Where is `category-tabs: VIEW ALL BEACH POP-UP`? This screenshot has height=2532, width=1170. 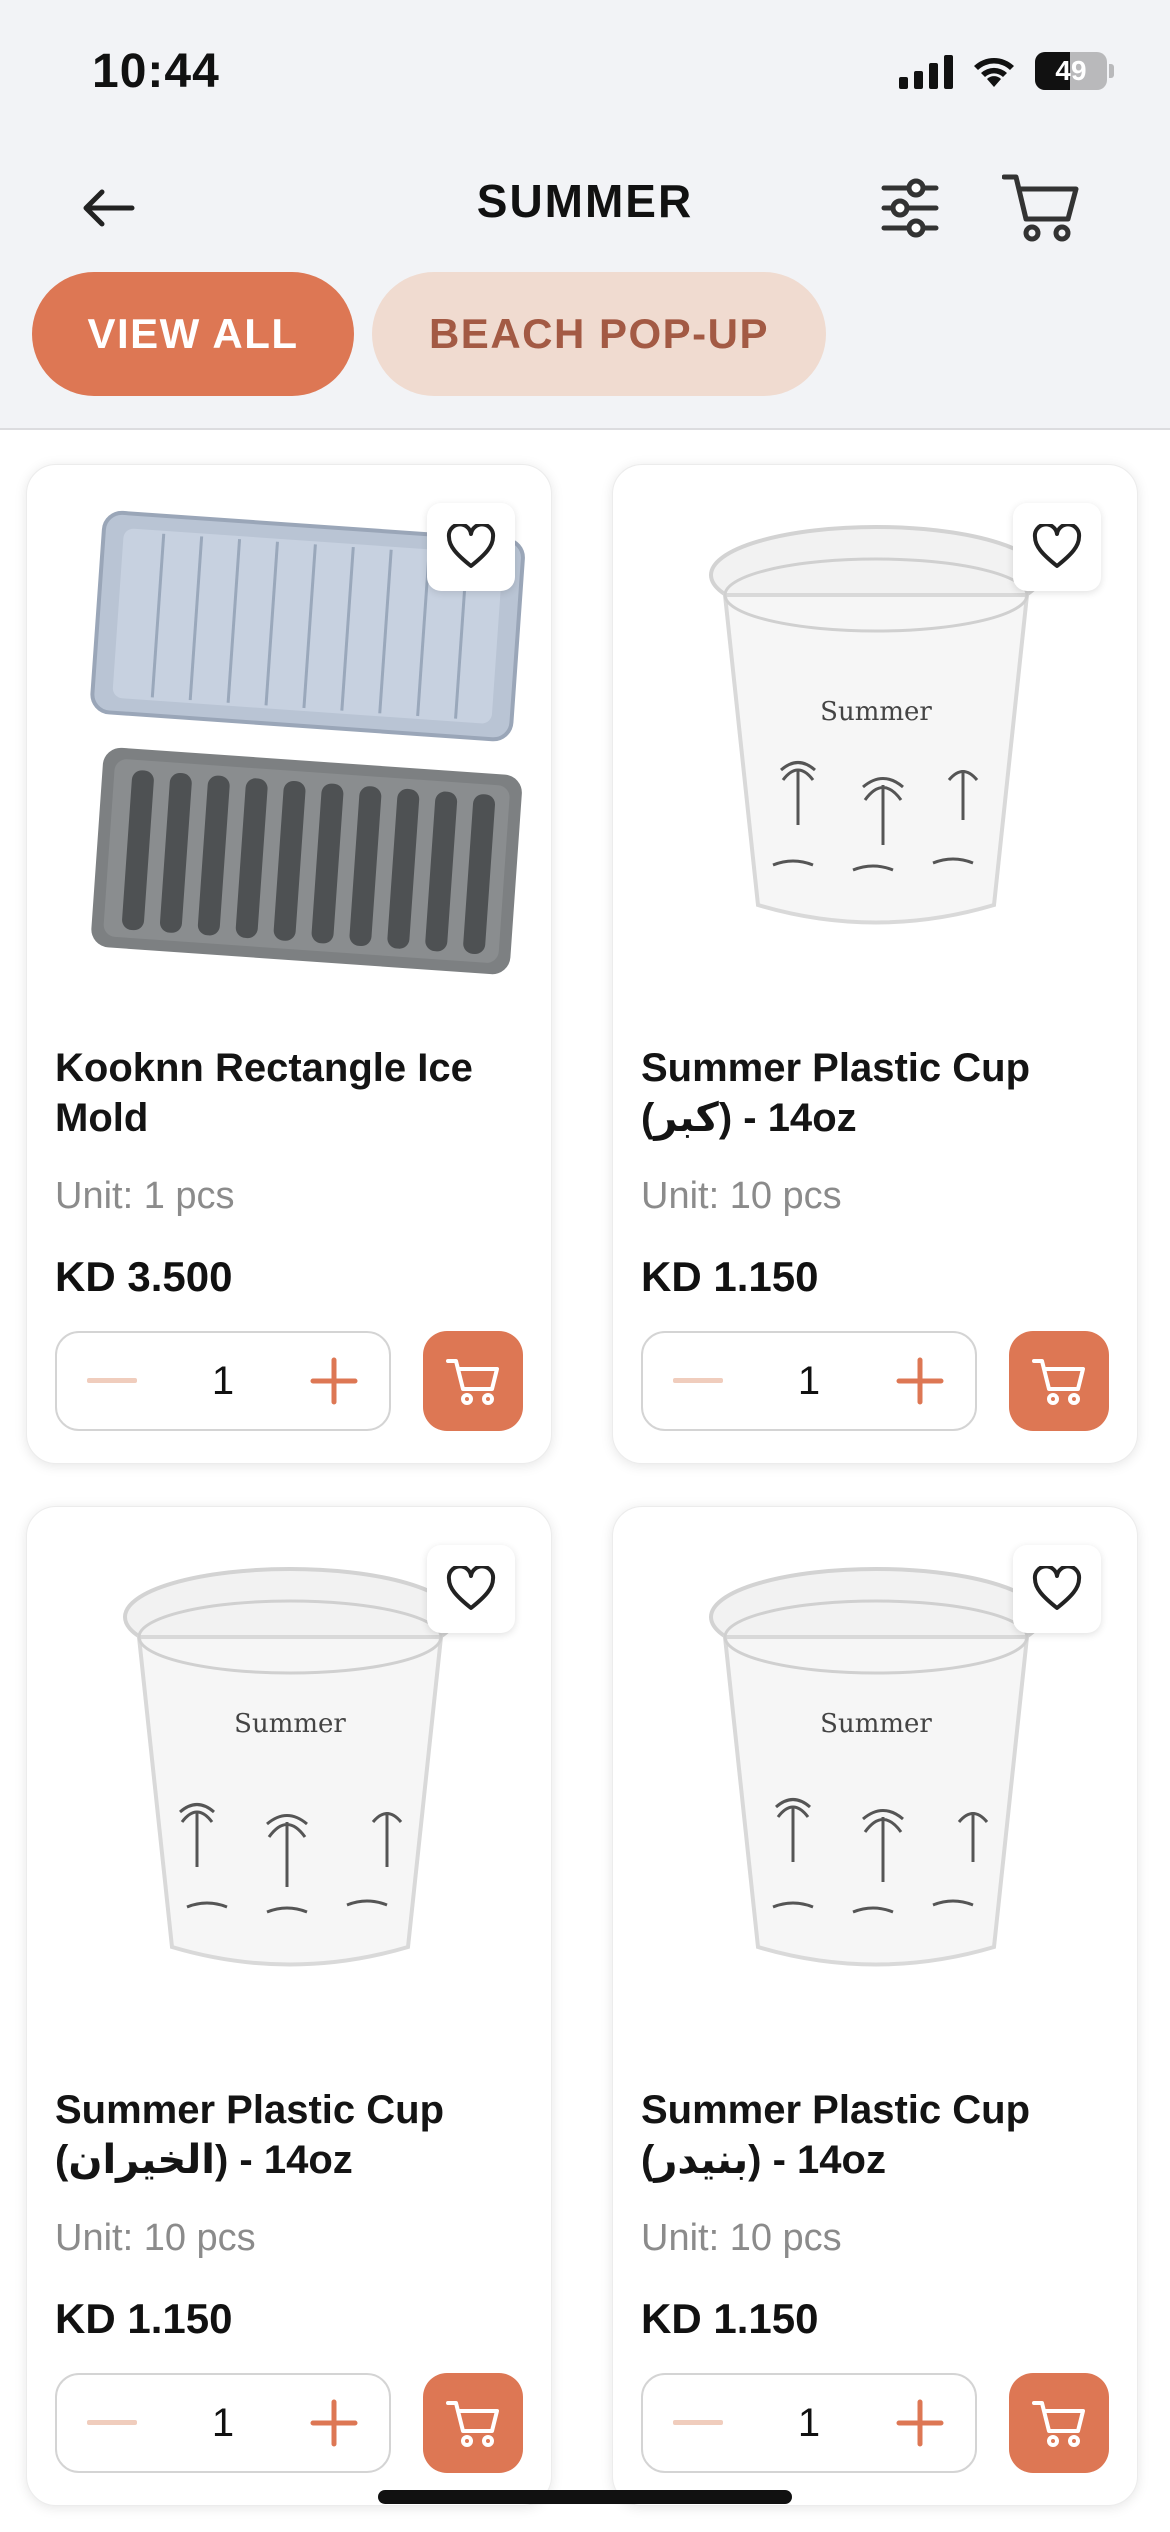 category-tabs: VIEW ALL BEACH POP-UP is located at coordinates (429, 334).